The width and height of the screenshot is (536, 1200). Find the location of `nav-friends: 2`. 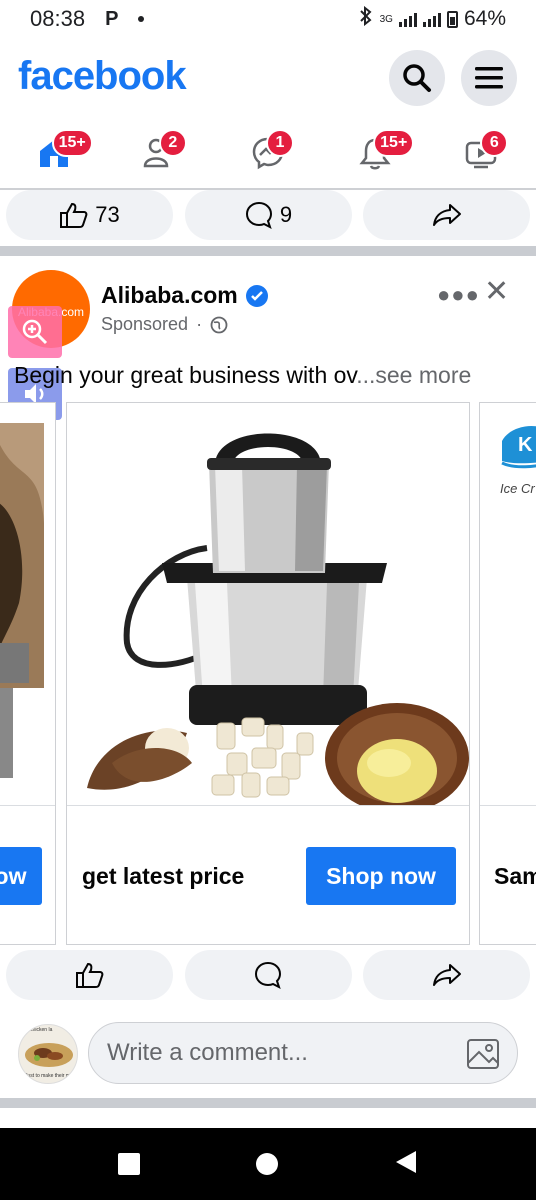

nav-friends: 2 is located at coordinates (161, 153).